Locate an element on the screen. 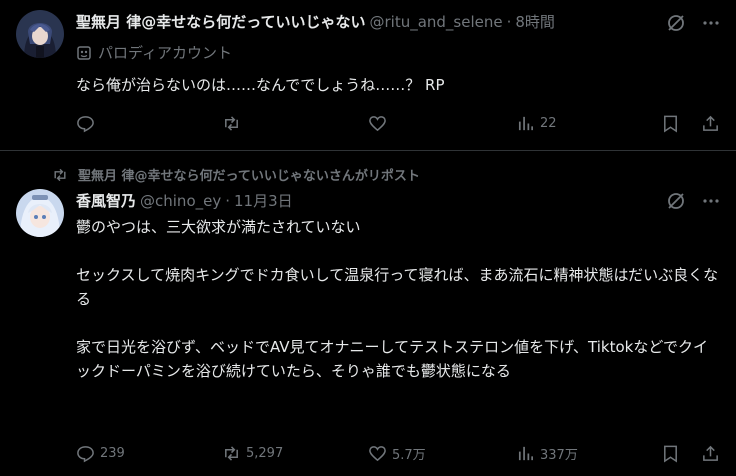 The image size is (736, 476). repost-count: 5,297 is located at coordinates (265, 453).